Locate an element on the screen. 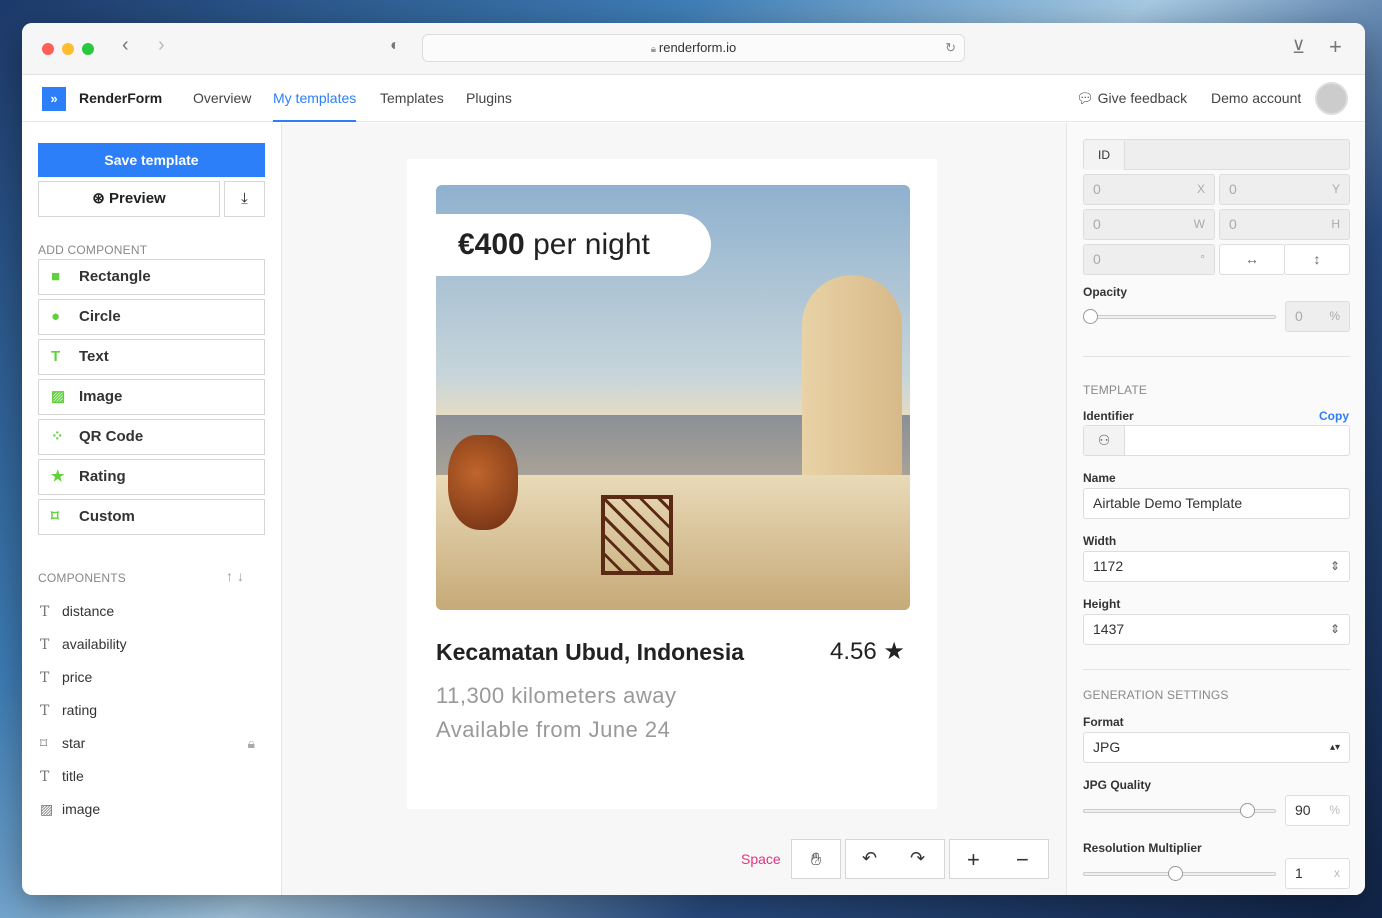 The image size is (1382, 918). add-rating-button: ★ Rating is located at coordinates (151, 477).